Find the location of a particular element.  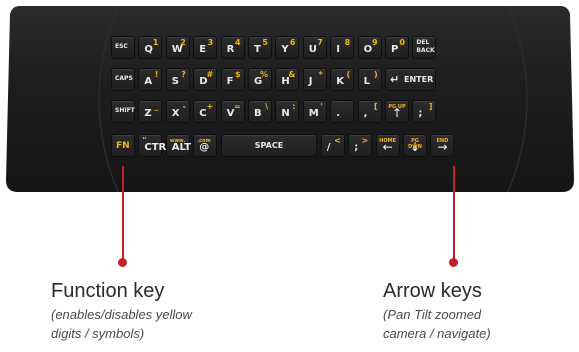

key-label: DEL BACK is located at coordinates (425, 46).